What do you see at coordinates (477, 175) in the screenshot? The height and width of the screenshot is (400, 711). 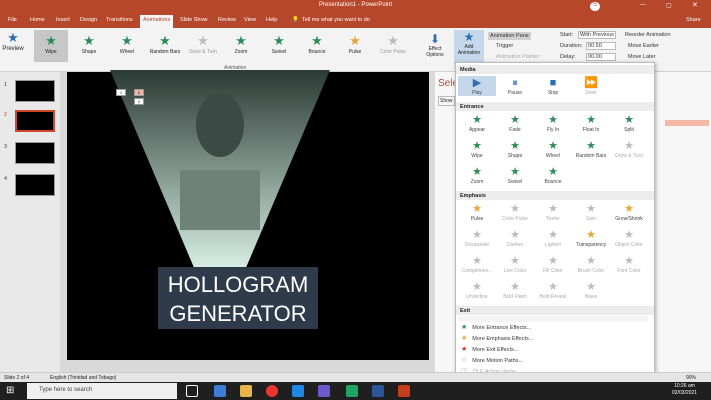 I see `entrance-zoom: ★ Zoom` at bounding box center [477, 175].